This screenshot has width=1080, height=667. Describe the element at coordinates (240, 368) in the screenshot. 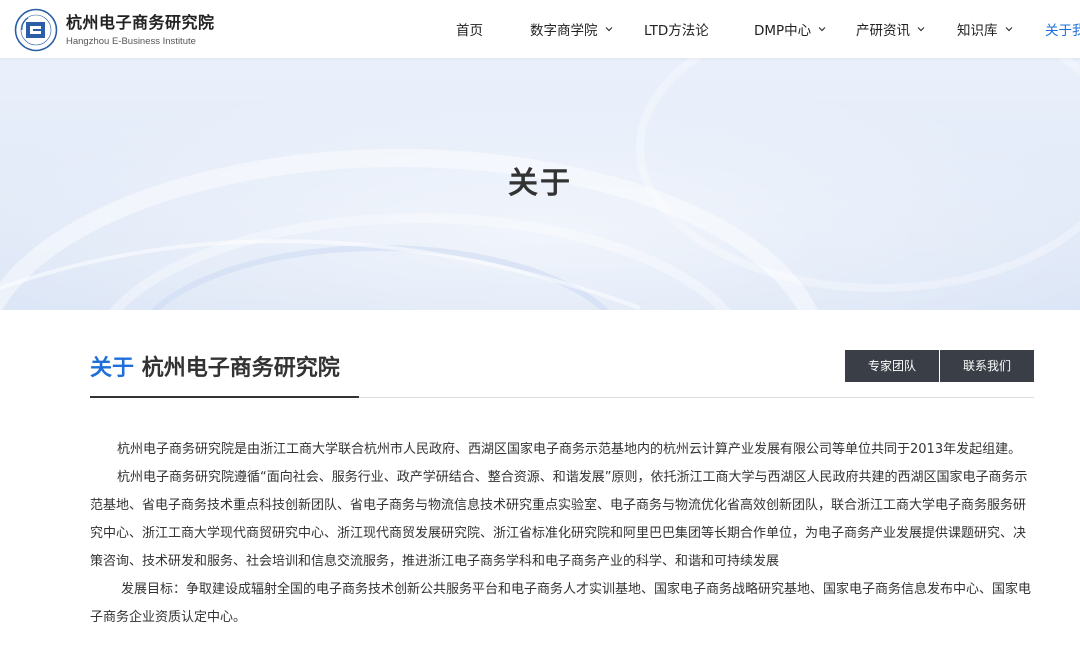

I see `section-title-name: 杭州电子商务研究院` at that location.